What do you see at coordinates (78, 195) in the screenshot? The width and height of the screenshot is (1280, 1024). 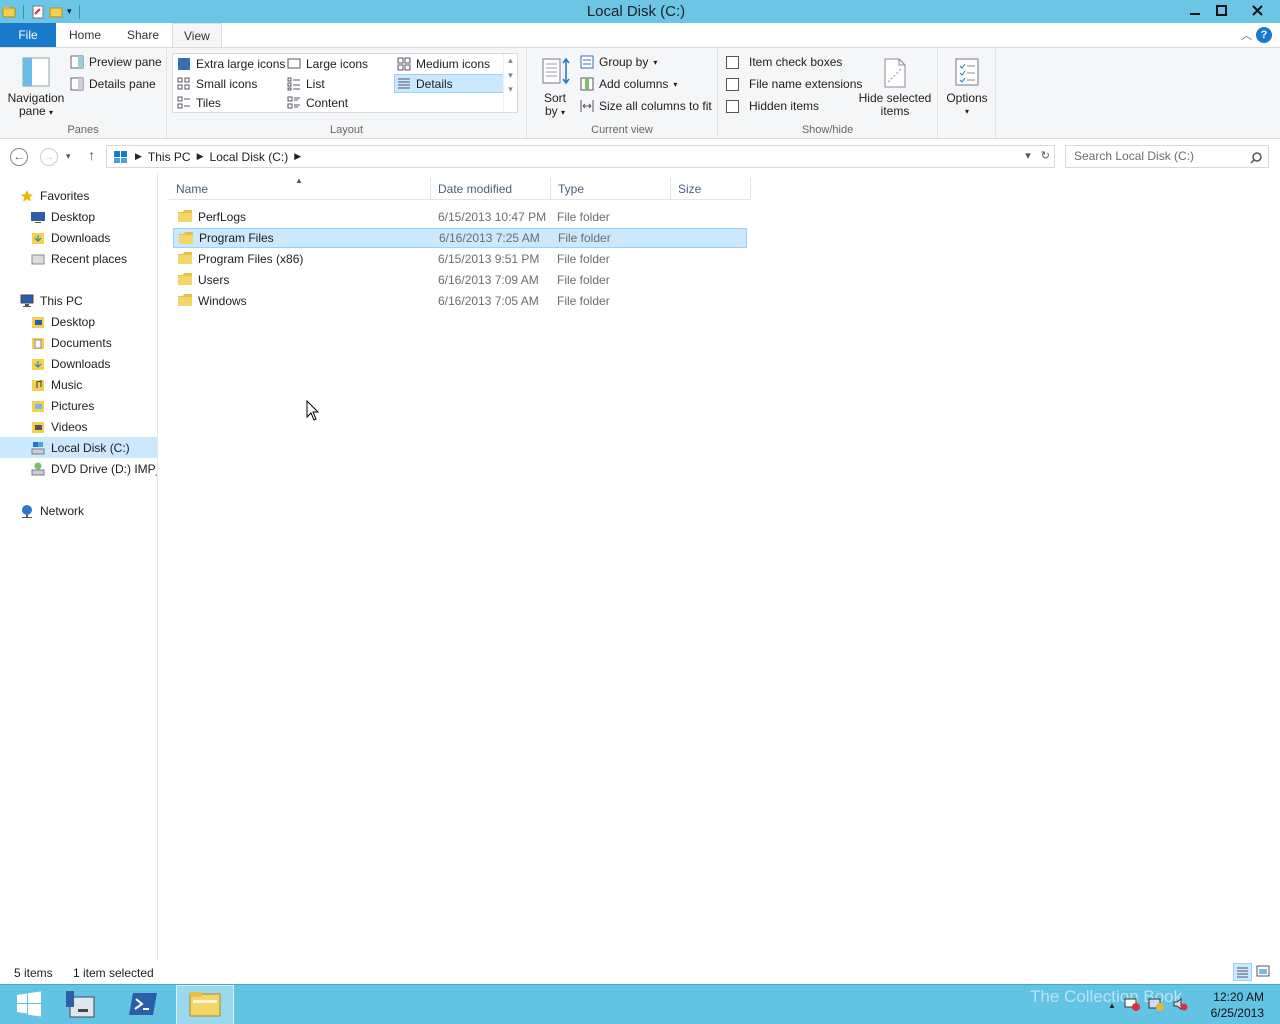 I see `nav-favorites: Favorites` at bounding box center [78, 195].